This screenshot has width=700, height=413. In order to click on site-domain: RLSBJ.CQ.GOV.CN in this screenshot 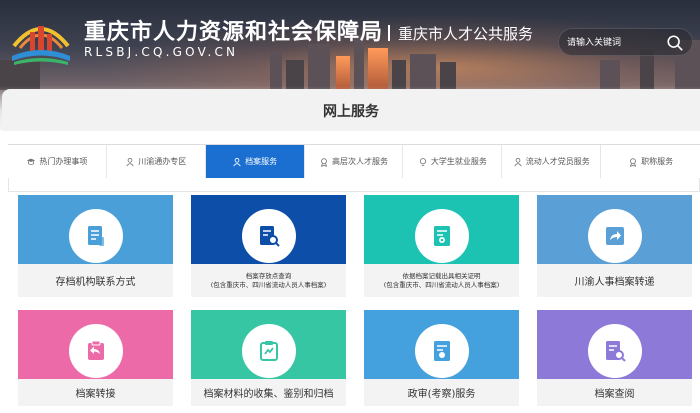, I will do `click(161, 52)`.